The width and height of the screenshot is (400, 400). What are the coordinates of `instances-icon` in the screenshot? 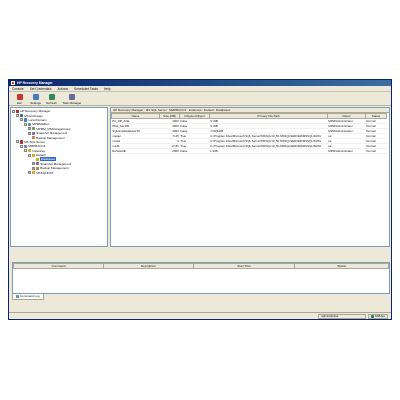 It's located at (30, 151).